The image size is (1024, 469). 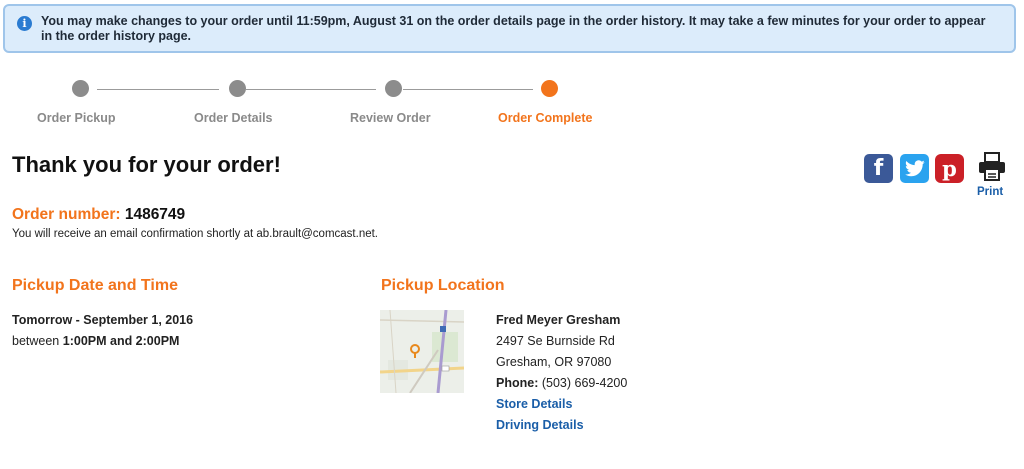 What do you see at coordinates (237, 88) in the screenshot?
I see `step-dot-order-details` at bounding box center [237, 88].